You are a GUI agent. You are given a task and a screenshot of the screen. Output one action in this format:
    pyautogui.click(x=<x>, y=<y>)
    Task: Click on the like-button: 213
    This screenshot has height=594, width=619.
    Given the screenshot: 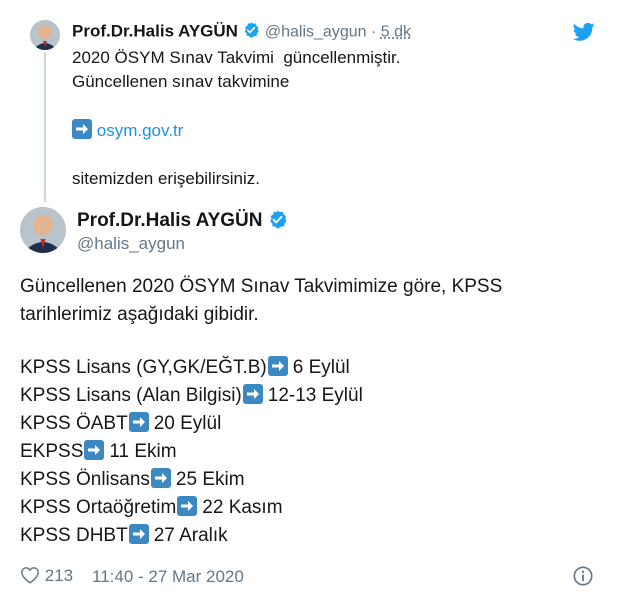 What is the action you would take?
    pyautogui.click(x=46, y=577)
    